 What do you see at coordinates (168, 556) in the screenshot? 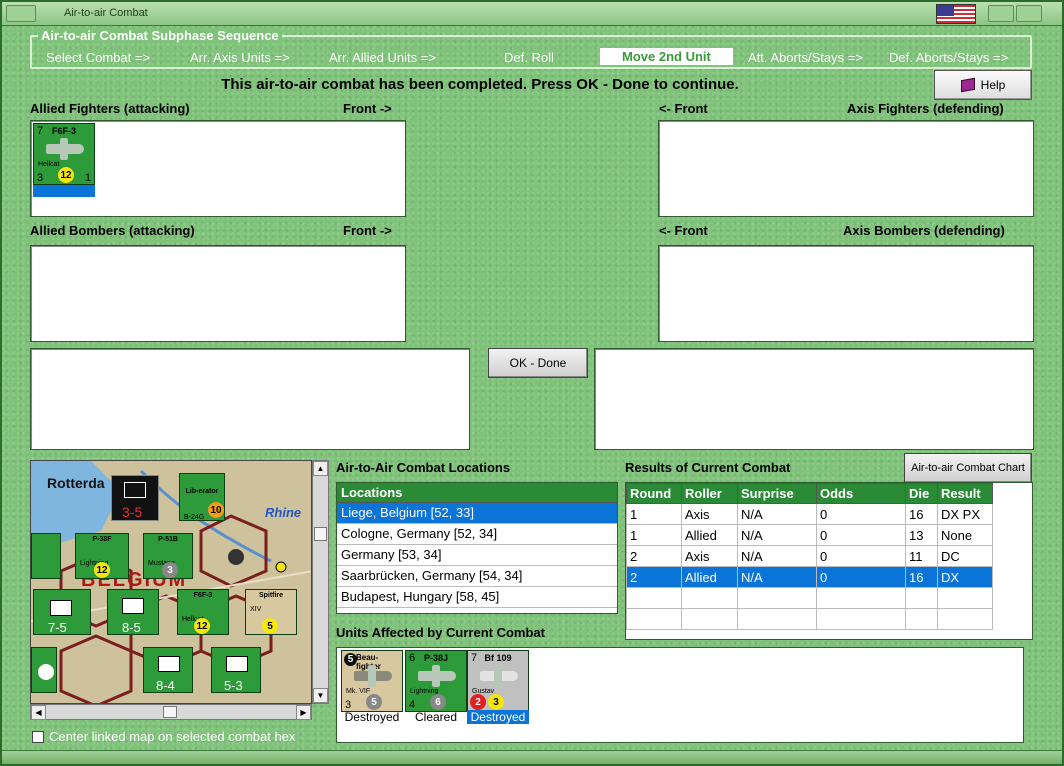
I see `map-counter-p51b: P-51B Mustang 3` at bounding box center [168, 556].